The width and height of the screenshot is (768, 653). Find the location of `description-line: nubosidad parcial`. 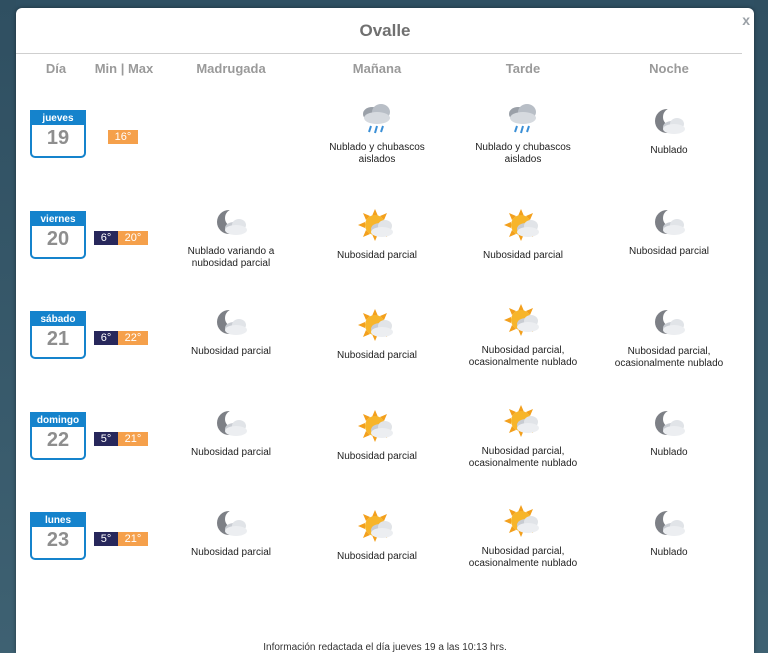

description-line: nubosidad parcial is located at coordinates (231, 263).